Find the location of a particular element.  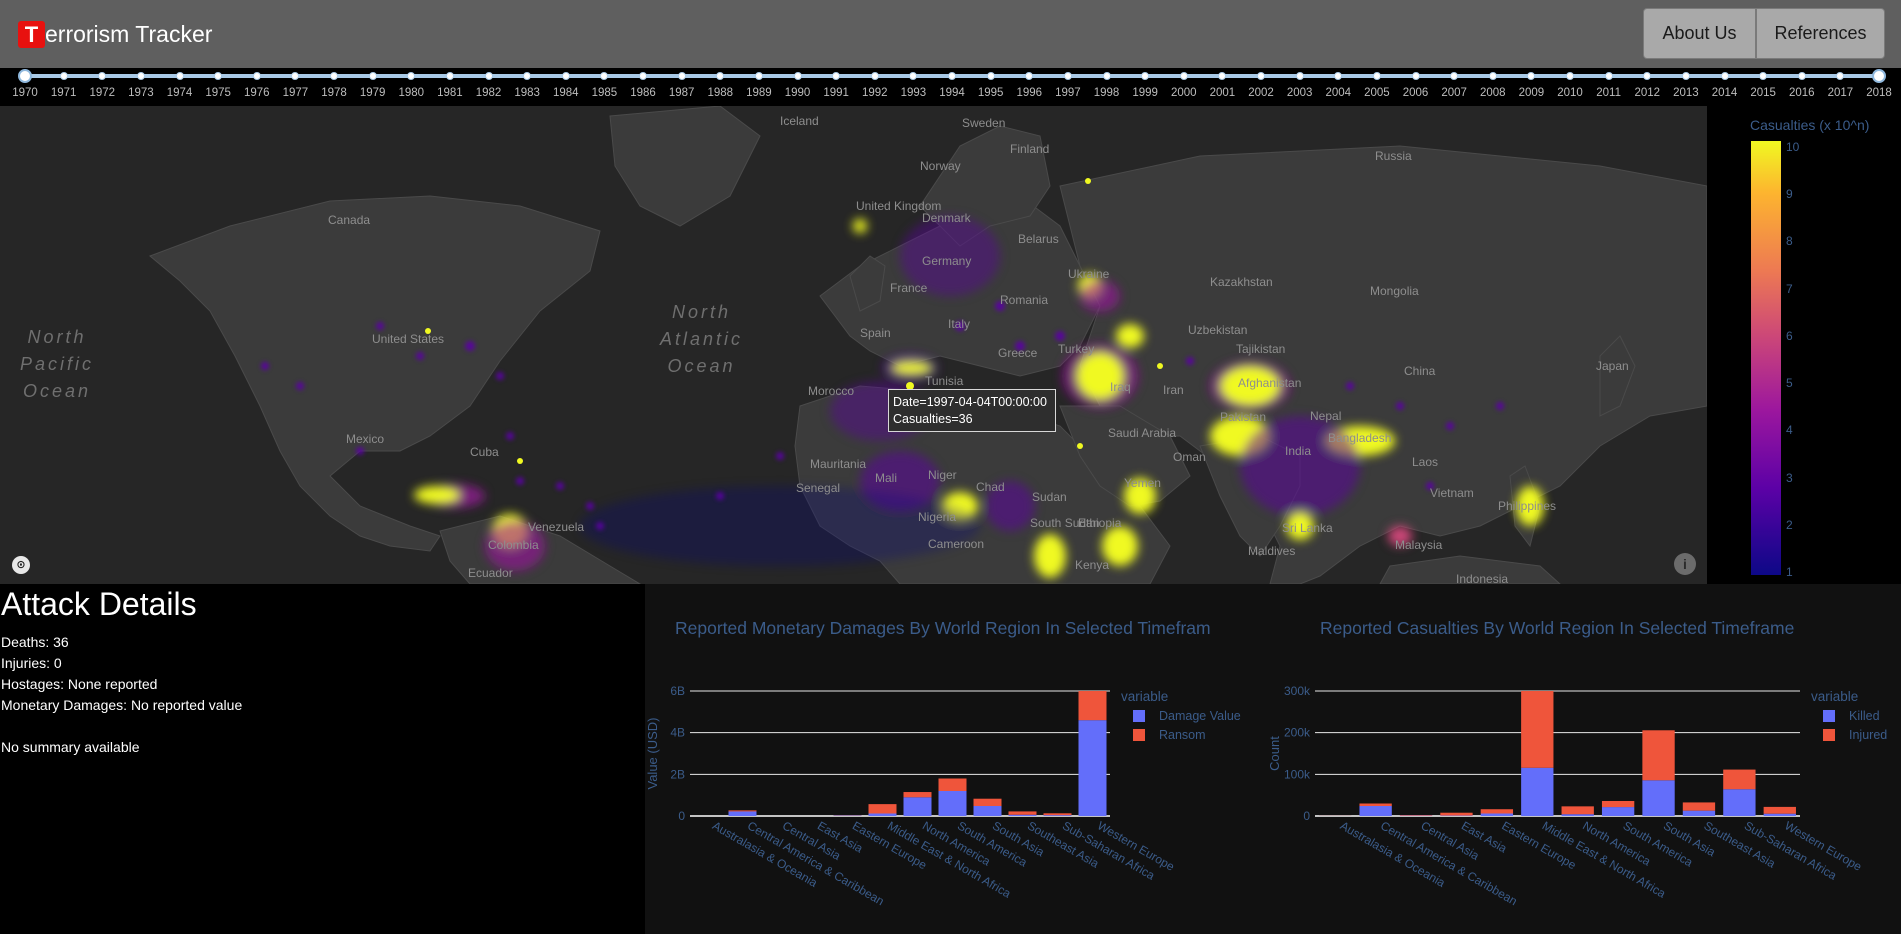

year-label: 2014 is located at coordinates (1725, 93).